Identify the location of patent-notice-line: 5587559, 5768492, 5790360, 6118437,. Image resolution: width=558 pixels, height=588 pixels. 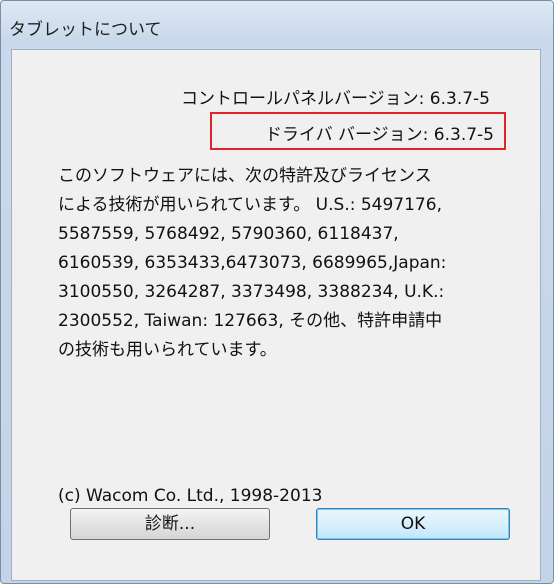
(228, 234).